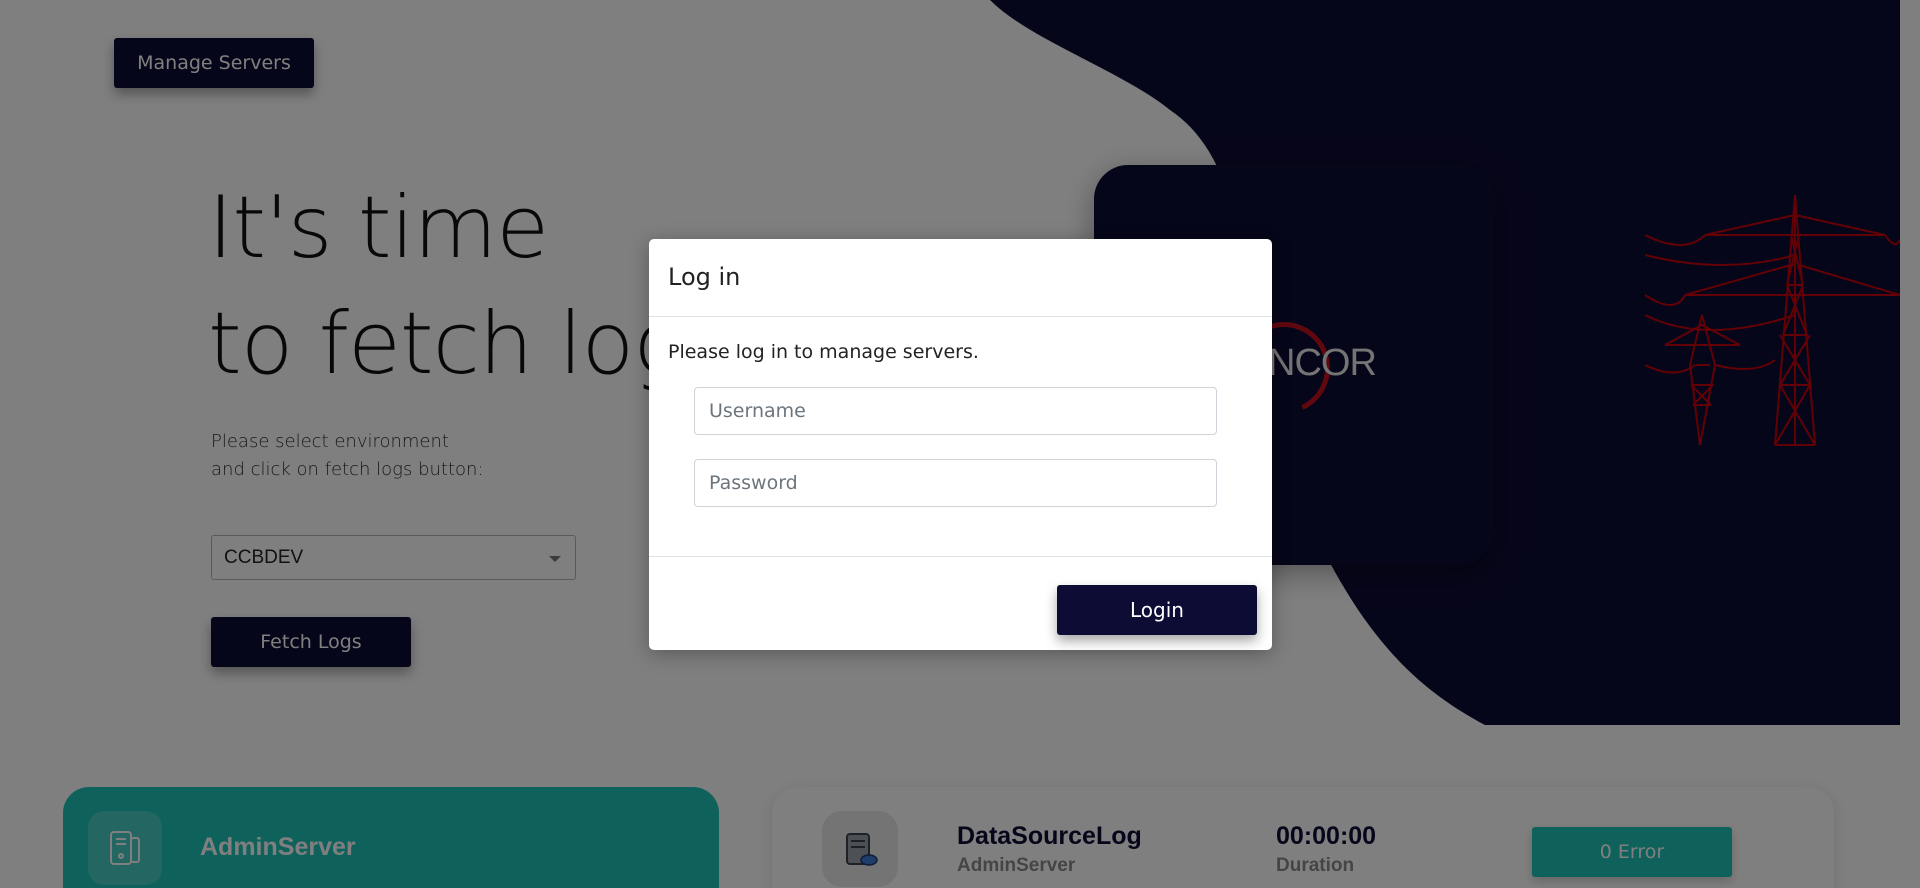 Image resolution: width=1920 pixels, height=888 pixels. Describe the element at coordinates (823, 352) in the screenshot. I see `login-message: Please log in to manage servers.` at that location.